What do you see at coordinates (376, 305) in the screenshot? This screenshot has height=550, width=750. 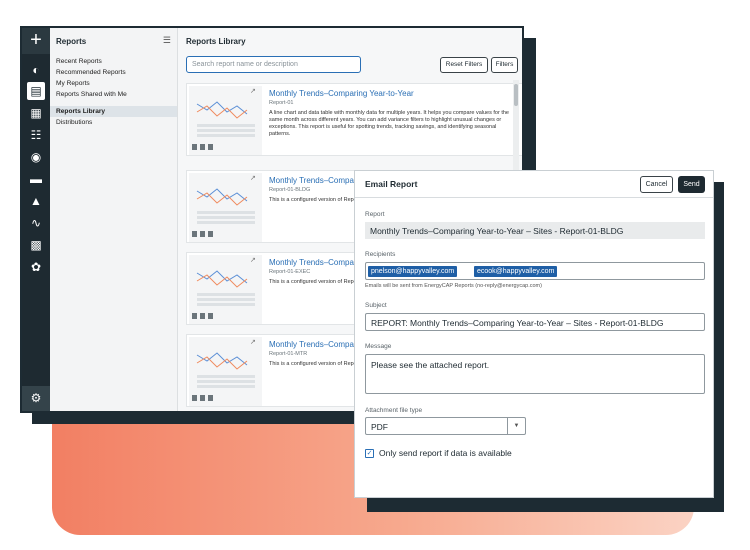 I see `subject-label: Subject` at bounding box center [376, 305].